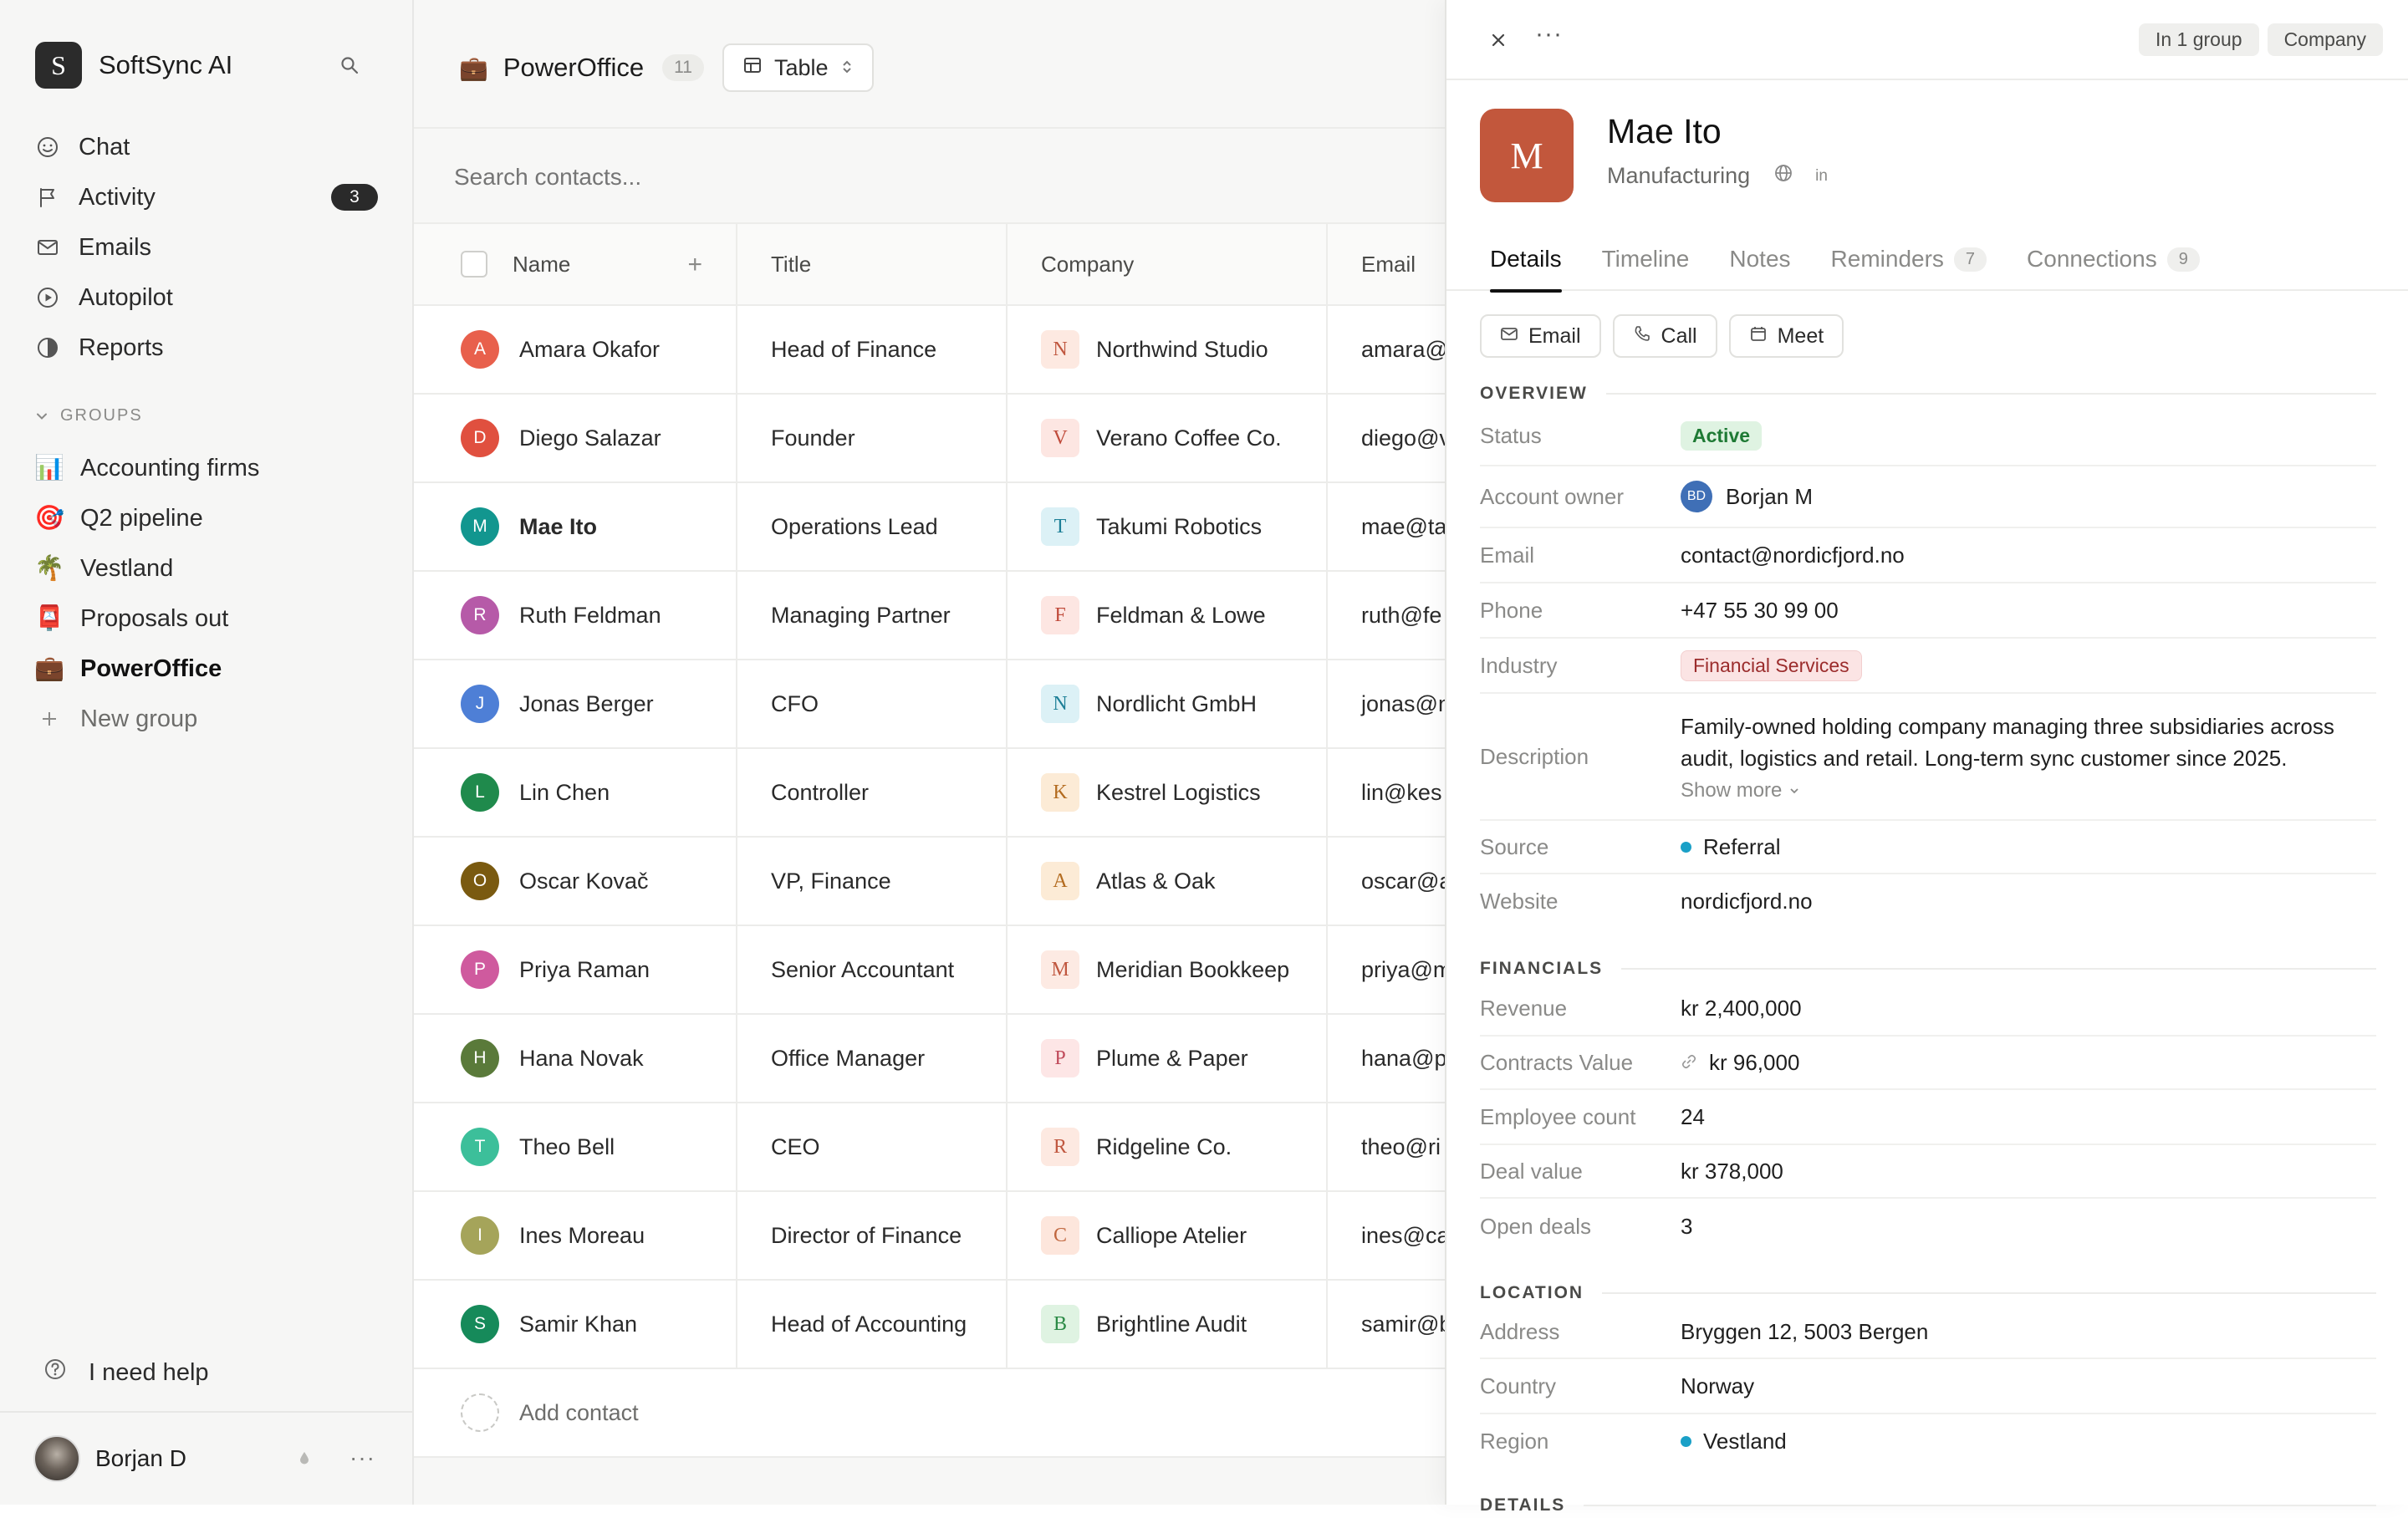  What do you see at coordinates (2028, 847) in the screenshot?
I see `source-field: Referral` at bounding box center [2028, 847].